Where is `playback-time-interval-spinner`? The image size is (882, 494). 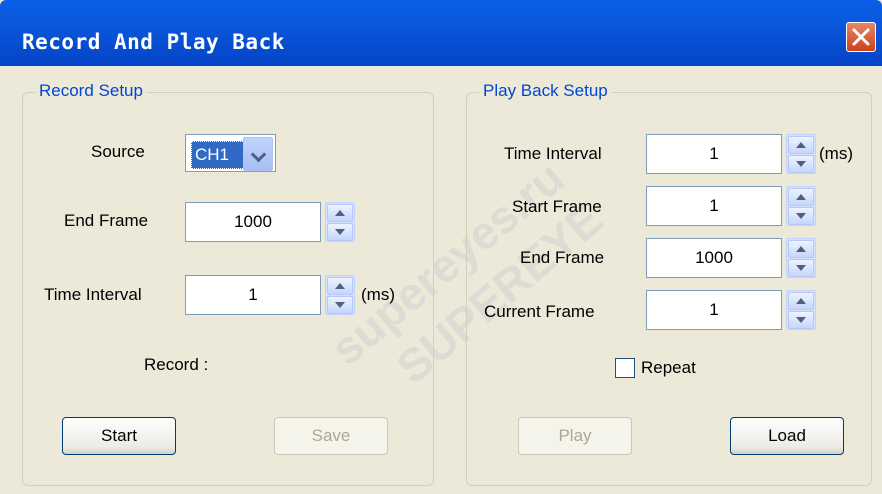
playback-time-interval-spinner is located at coordinates (801, 154).